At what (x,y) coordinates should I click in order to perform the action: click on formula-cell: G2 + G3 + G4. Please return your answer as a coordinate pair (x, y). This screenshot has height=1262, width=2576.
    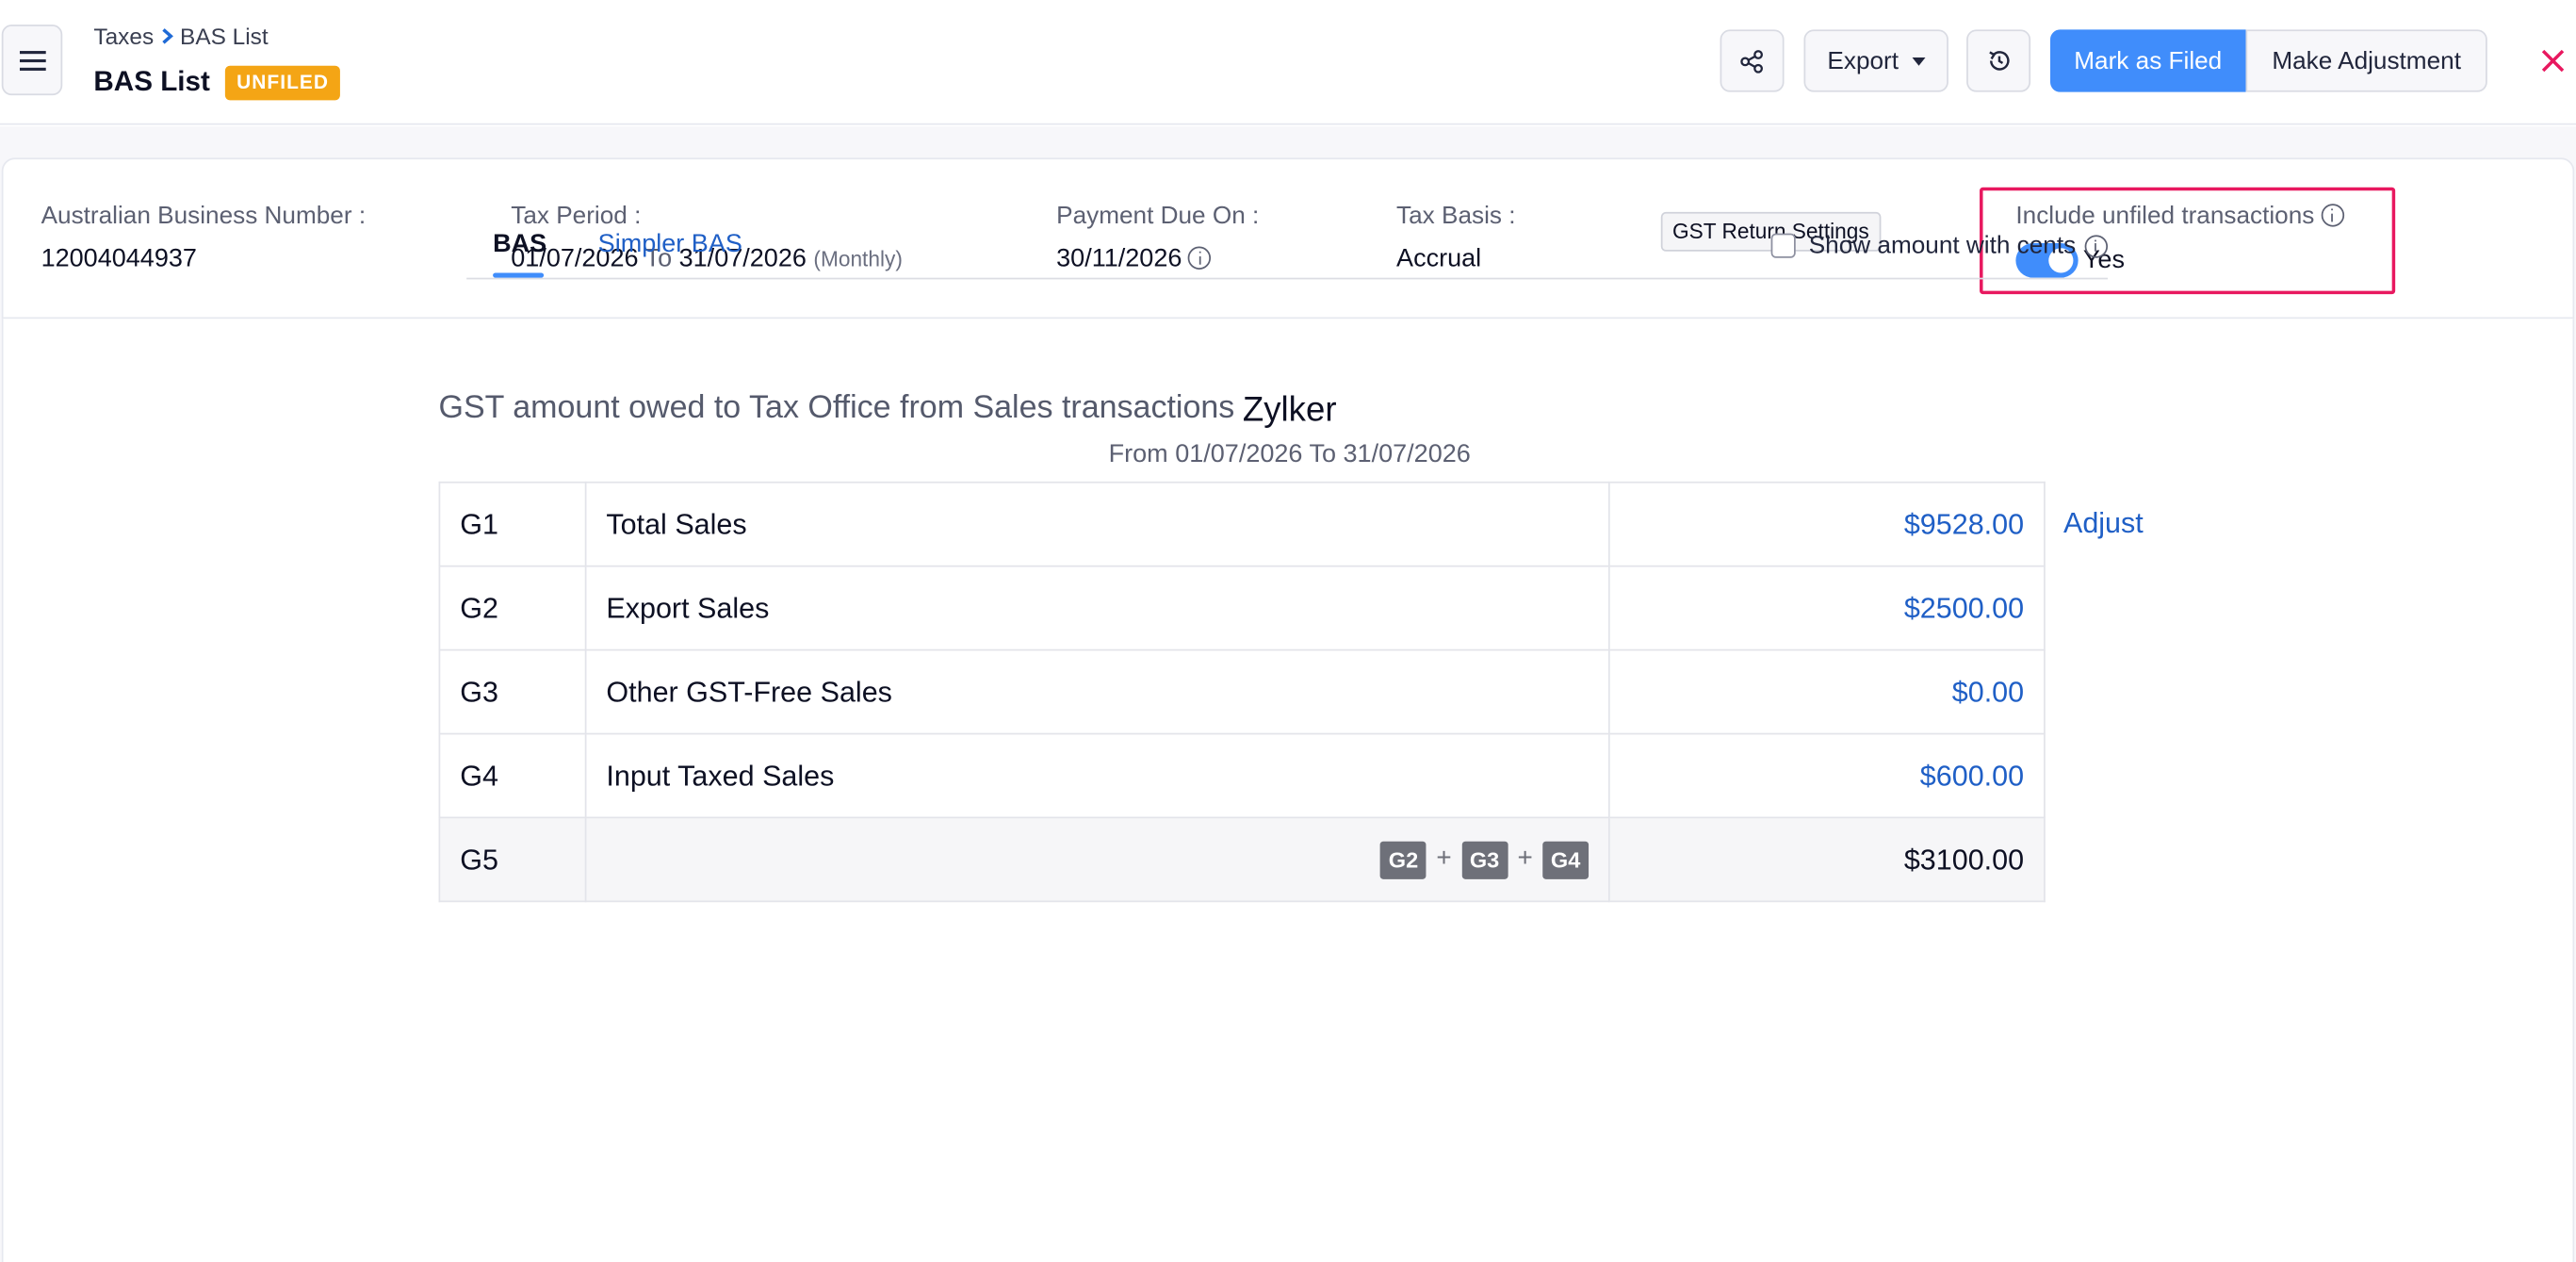
    Looking at the image, I should click on (1097, 860).